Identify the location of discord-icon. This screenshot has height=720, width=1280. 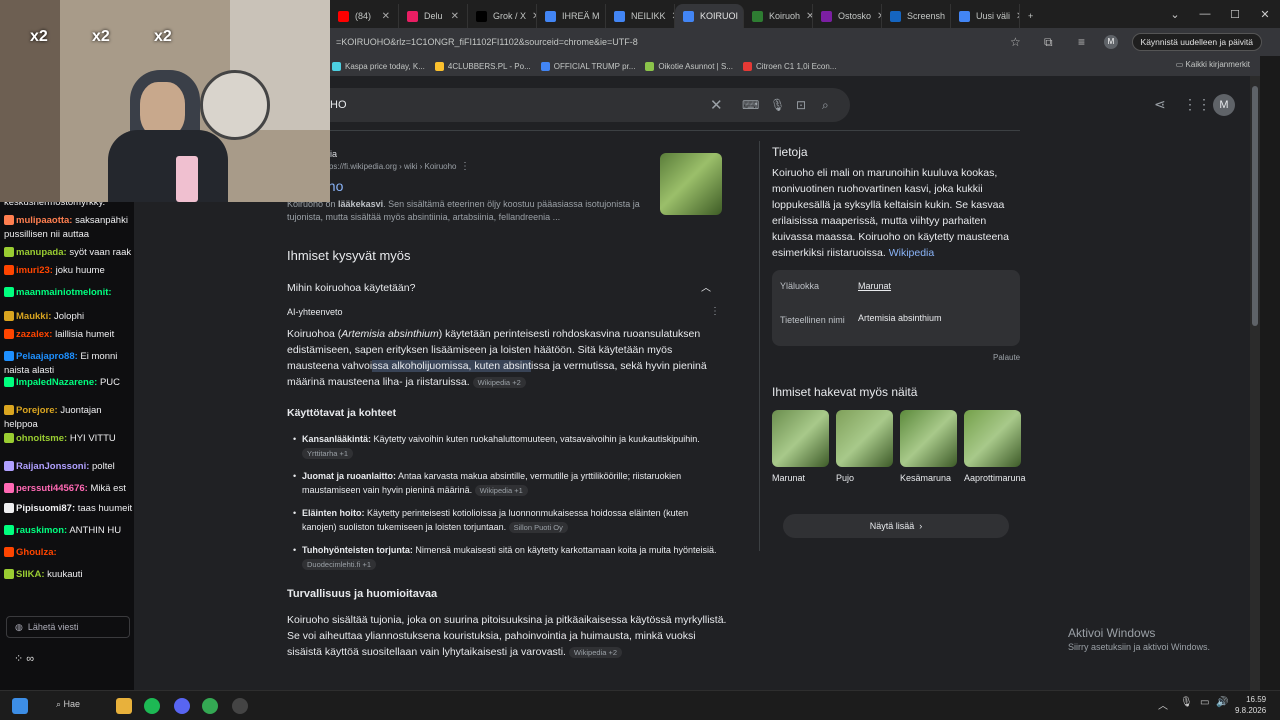
(182, 706).